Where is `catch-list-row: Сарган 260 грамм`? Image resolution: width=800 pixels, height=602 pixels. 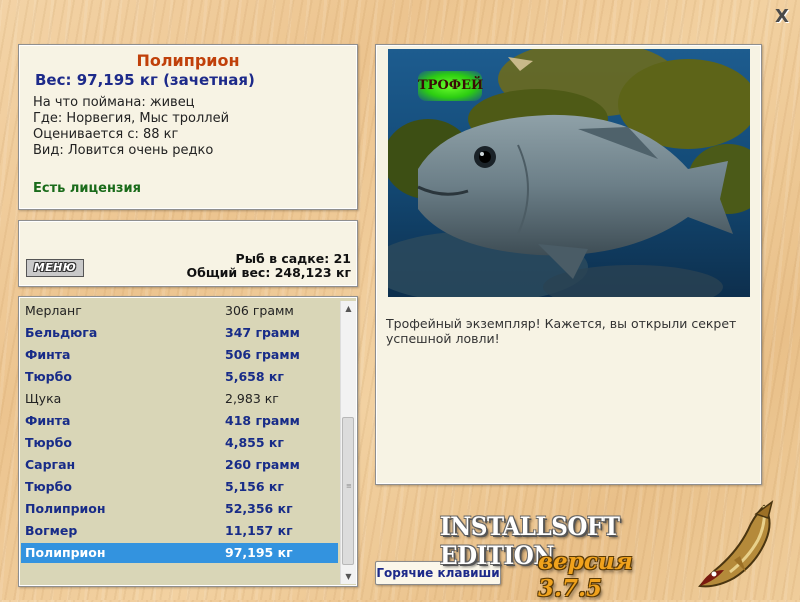
catch-list-row: Сарган 260 грамм is located at coordinates (179, 465).